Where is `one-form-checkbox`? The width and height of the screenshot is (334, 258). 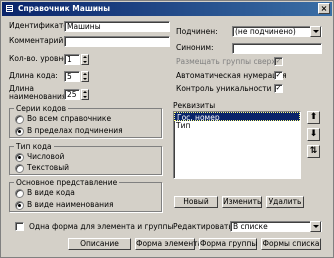
one-form-checkbox is located at coordinates (19, 226).